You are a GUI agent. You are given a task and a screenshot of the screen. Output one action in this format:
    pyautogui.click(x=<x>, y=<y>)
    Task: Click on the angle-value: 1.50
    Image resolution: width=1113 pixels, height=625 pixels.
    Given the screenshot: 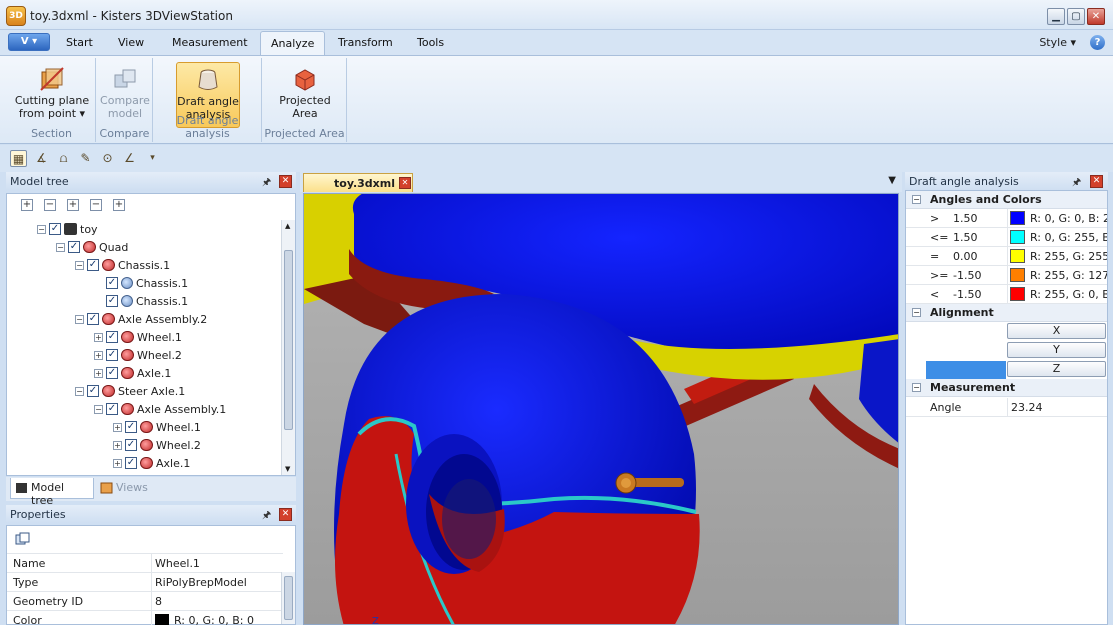 What is the action you would take?
    pyautogui.click(x=965, y=218)
    